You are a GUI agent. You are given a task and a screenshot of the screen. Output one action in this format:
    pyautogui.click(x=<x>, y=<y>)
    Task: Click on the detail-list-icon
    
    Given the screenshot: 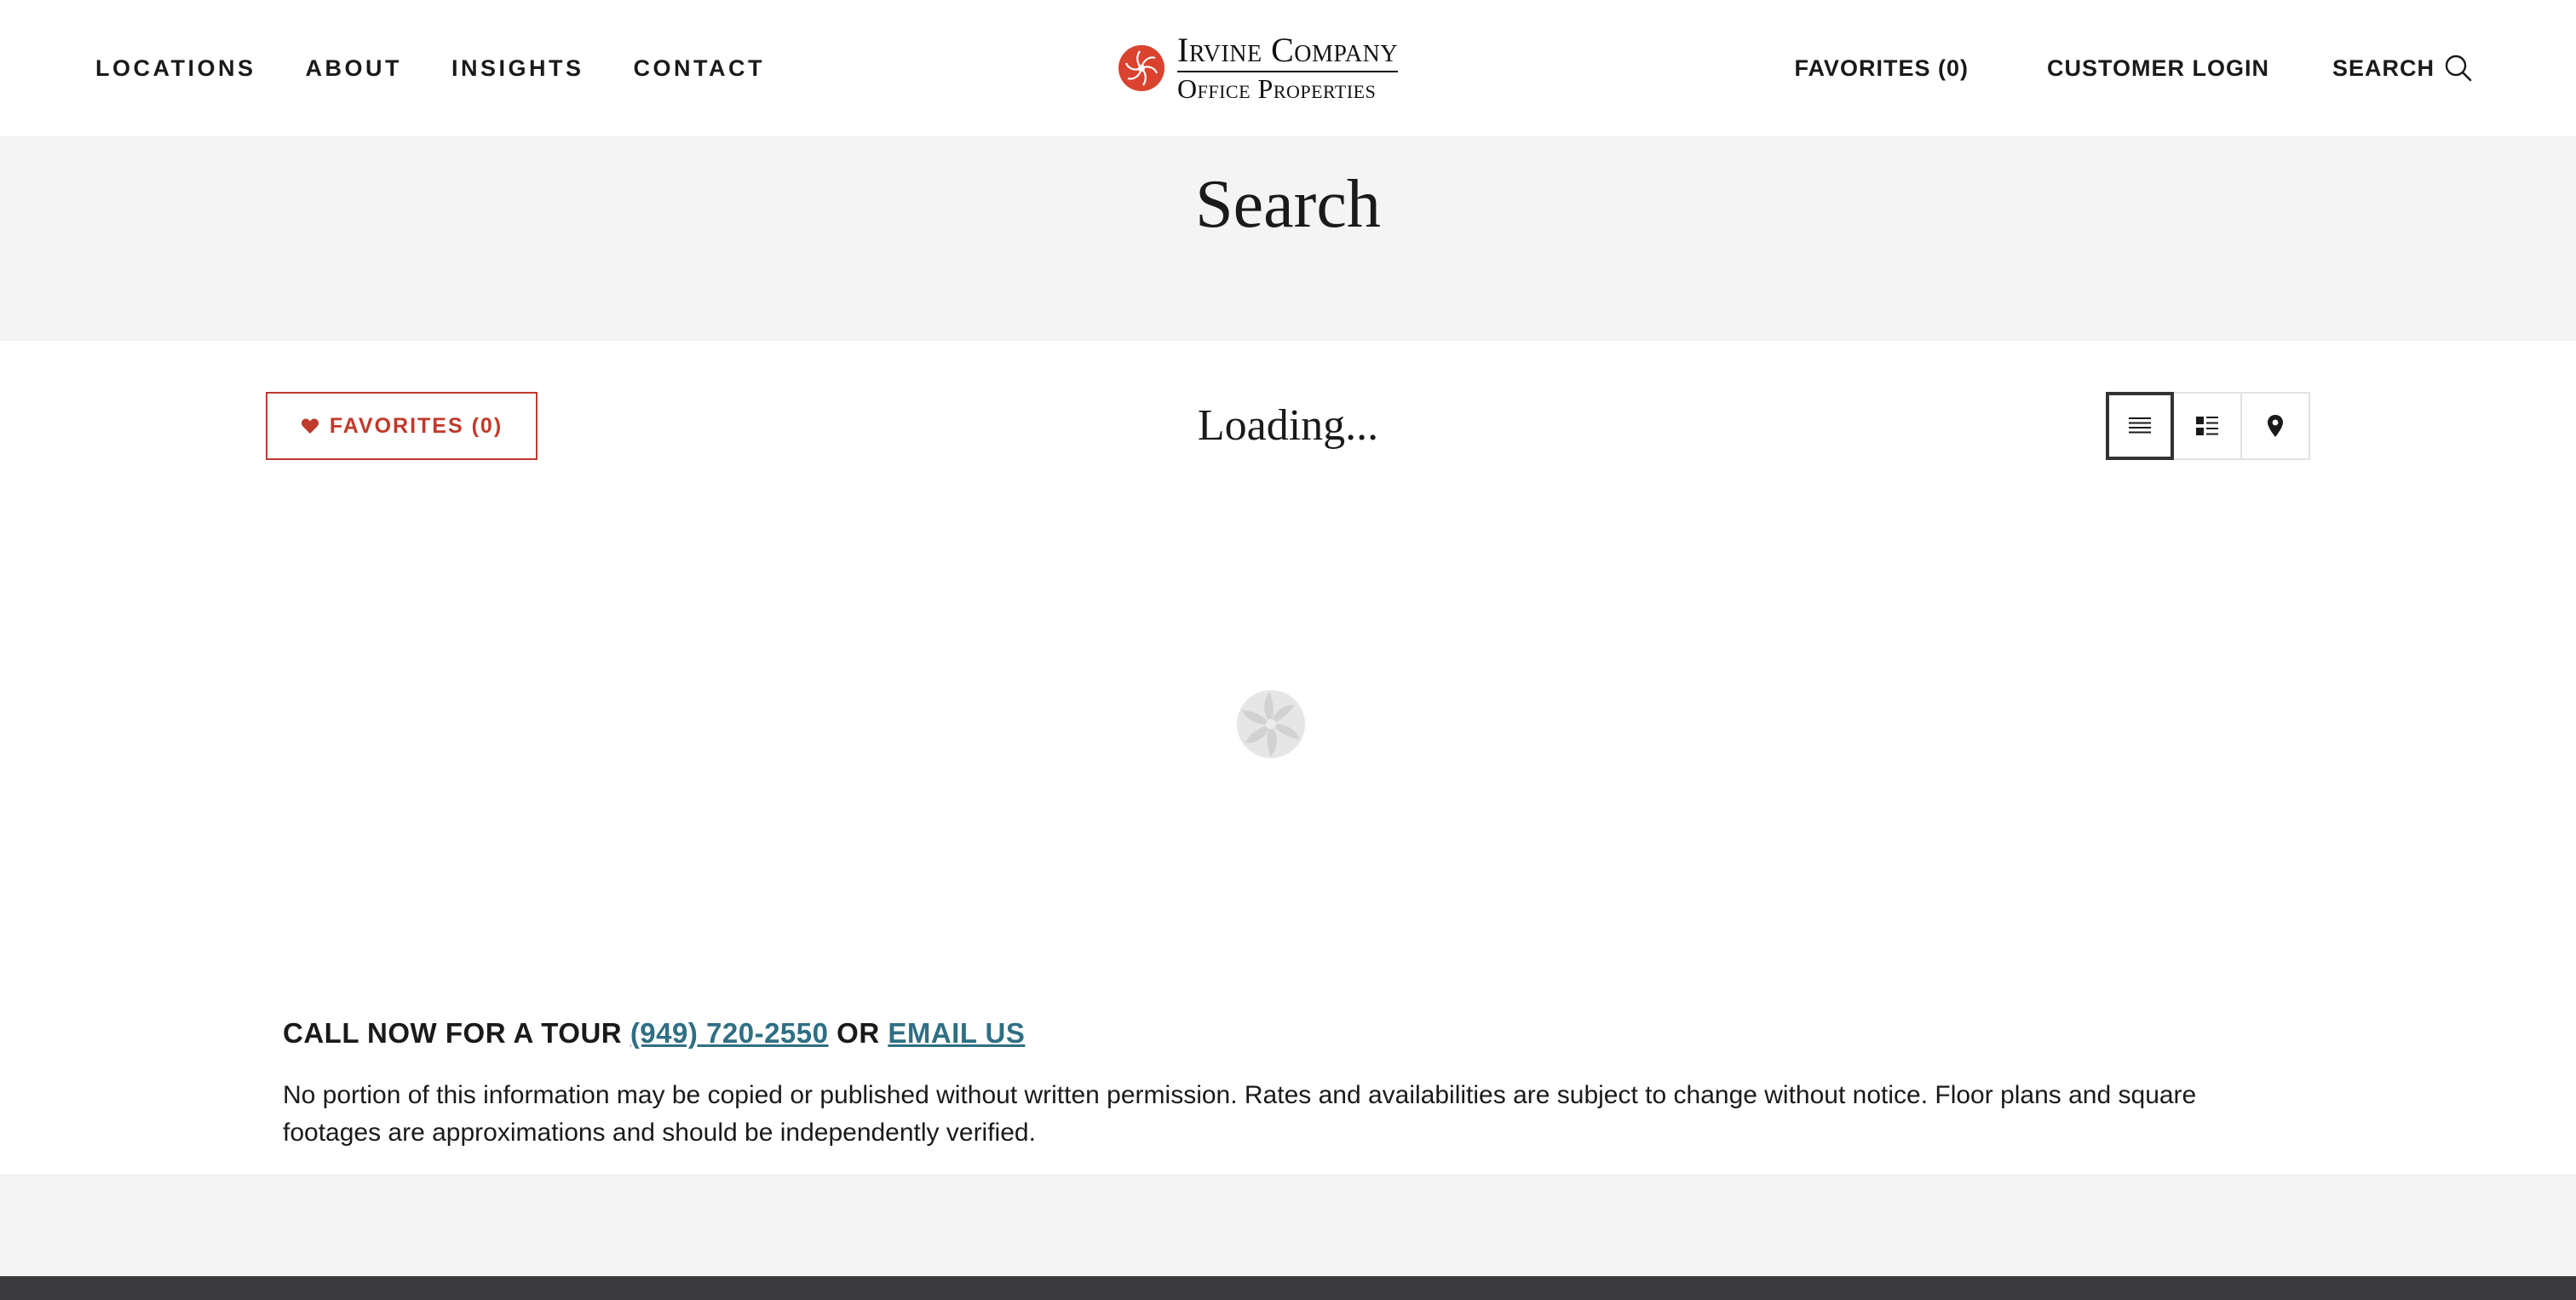 What is the action you would take?
    pyautogui.click(x=2207, y=426)
    